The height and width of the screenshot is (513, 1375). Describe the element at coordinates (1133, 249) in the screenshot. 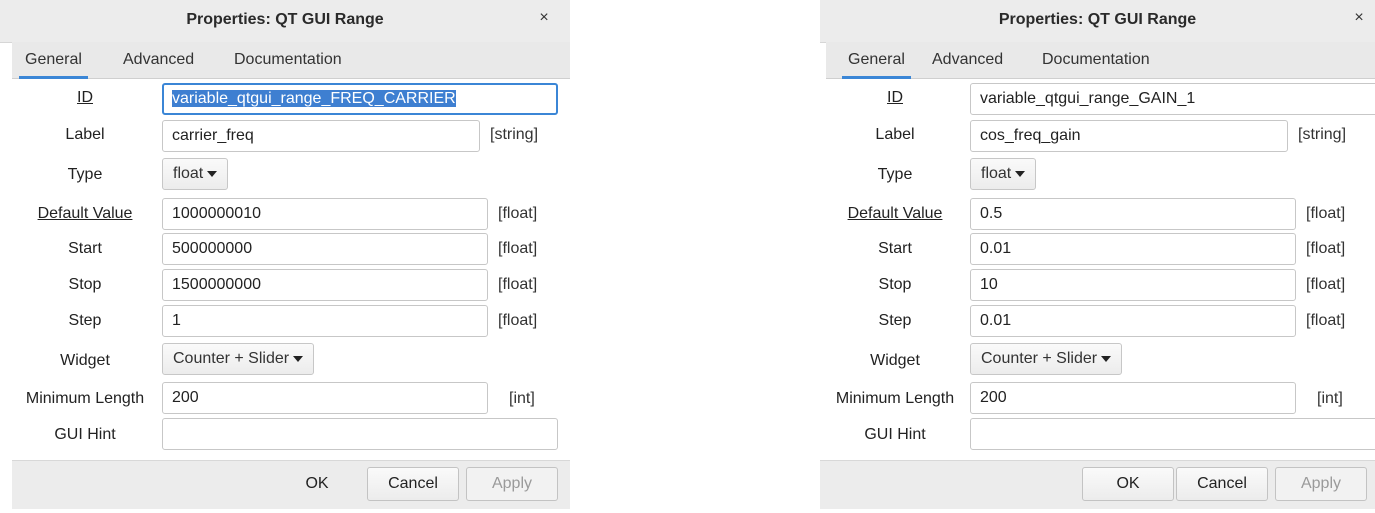

I see `start-field: 0.01` at that location.